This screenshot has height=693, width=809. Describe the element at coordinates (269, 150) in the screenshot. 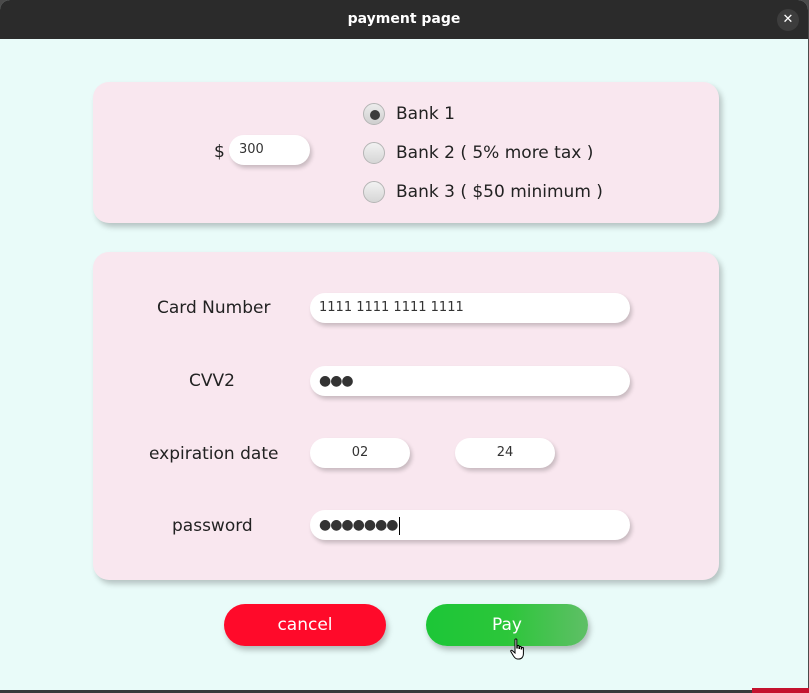

I see `amount-input: 300` at that location.